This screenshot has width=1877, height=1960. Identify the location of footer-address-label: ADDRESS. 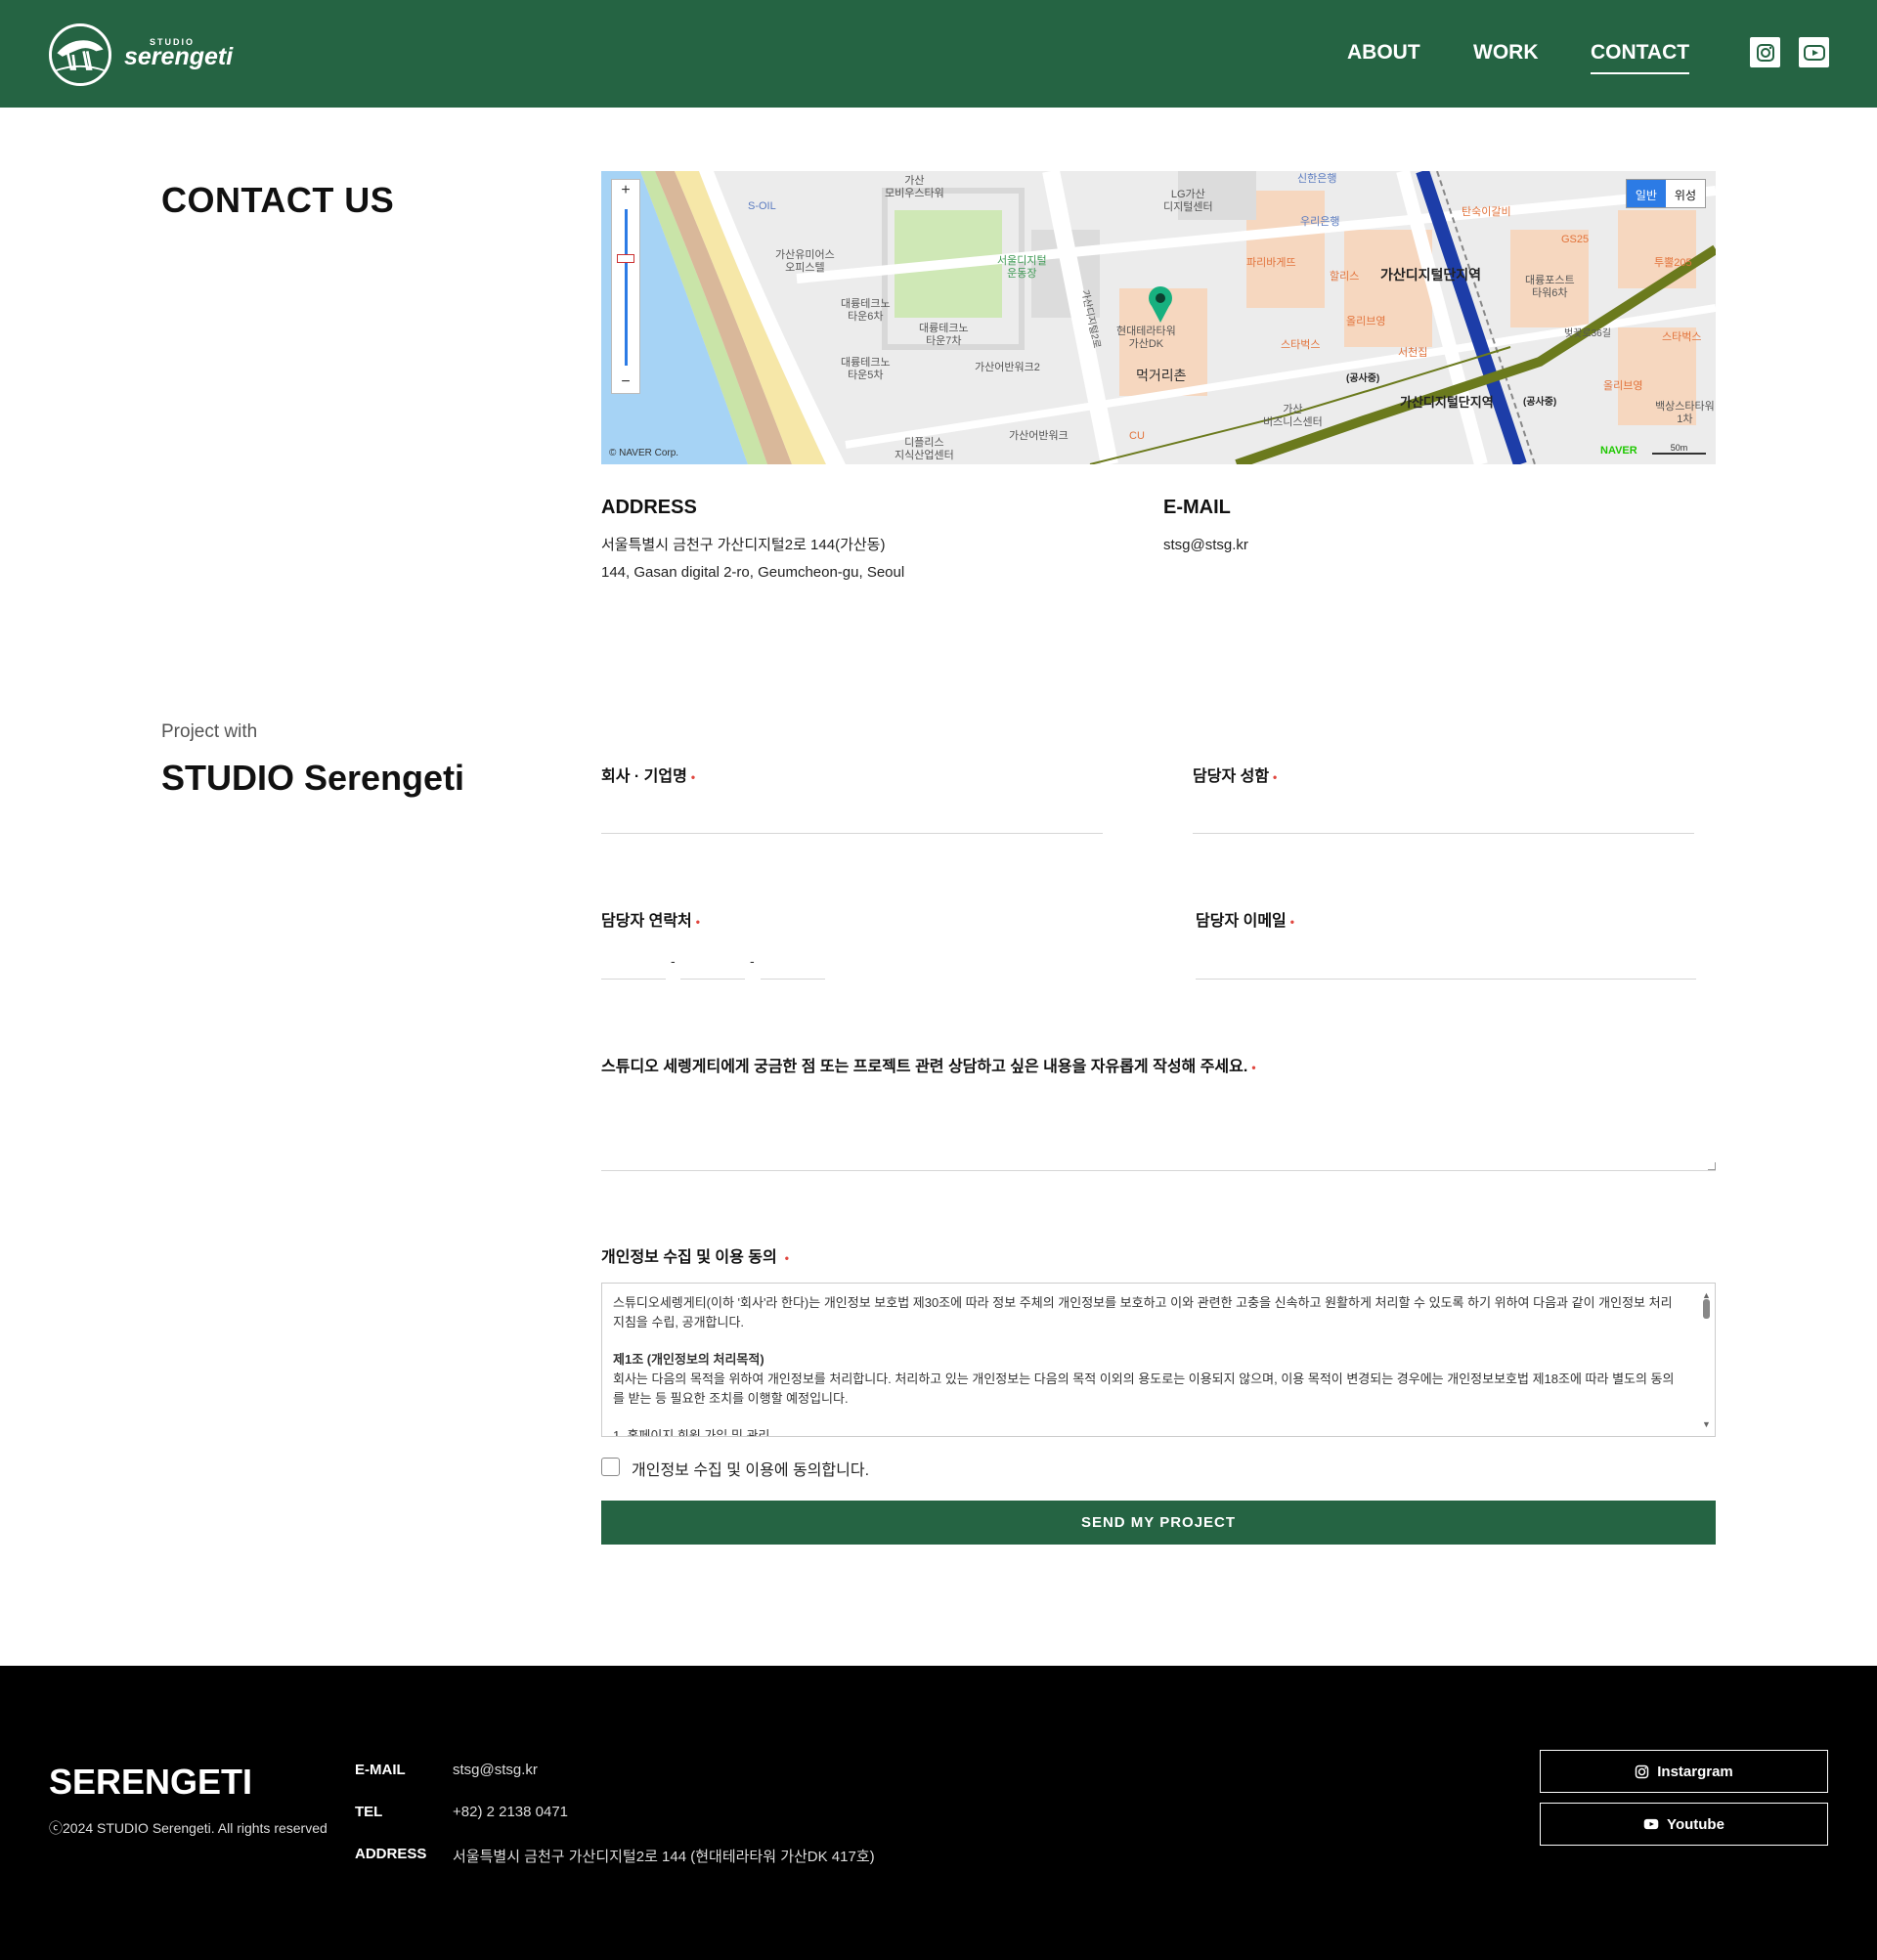
(391, 1854).